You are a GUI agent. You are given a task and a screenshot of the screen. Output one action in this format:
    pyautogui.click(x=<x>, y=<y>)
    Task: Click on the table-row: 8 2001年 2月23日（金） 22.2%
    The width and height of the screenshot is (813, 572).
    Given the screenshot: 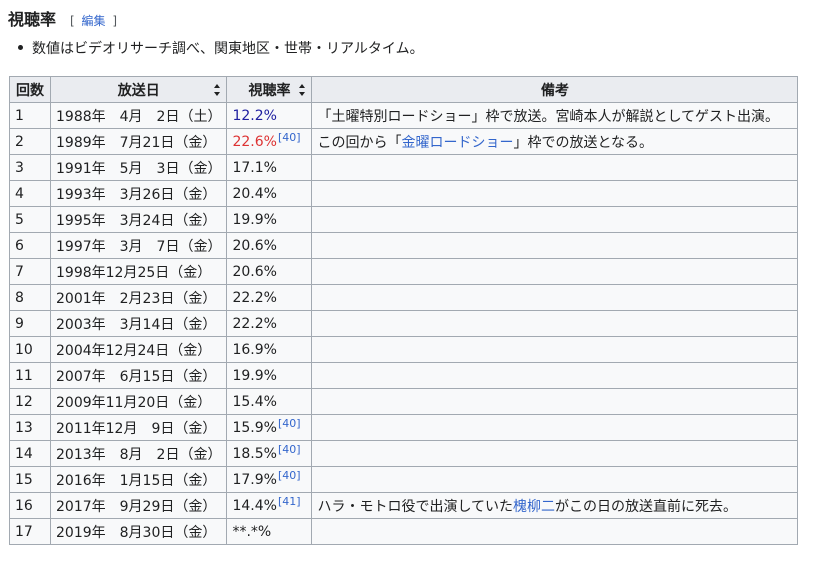 What is the action you would take?
    pyautogui.click(x=404, y=297)
    